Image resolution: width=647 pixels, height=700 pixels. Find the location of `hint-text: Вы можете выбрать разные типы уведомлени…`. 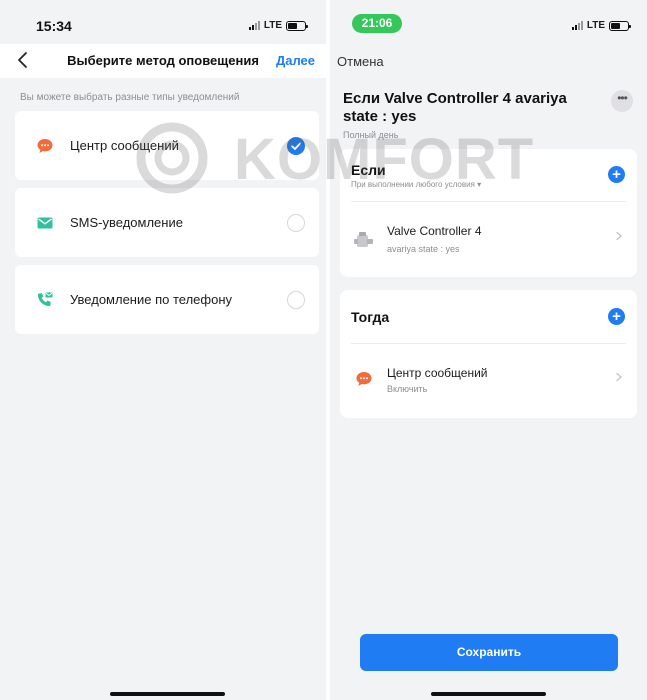

hint-text: Вы можете выбрать разные типы уведомлени… is located at coordinates (130, 97).